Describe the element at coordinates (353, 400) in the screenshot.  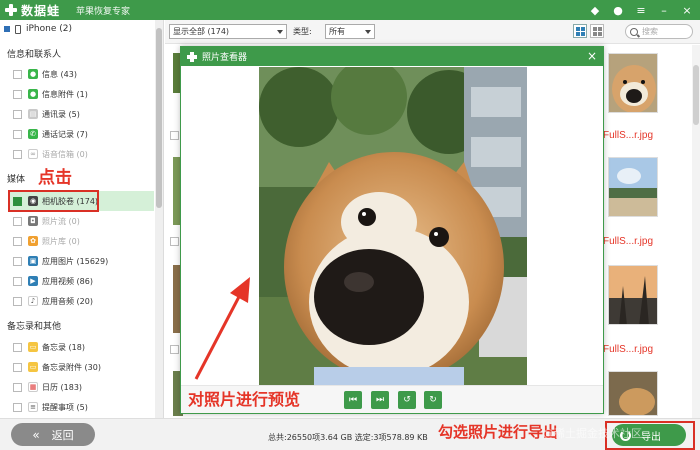
I see `previous-icon: ⏮` at that location.